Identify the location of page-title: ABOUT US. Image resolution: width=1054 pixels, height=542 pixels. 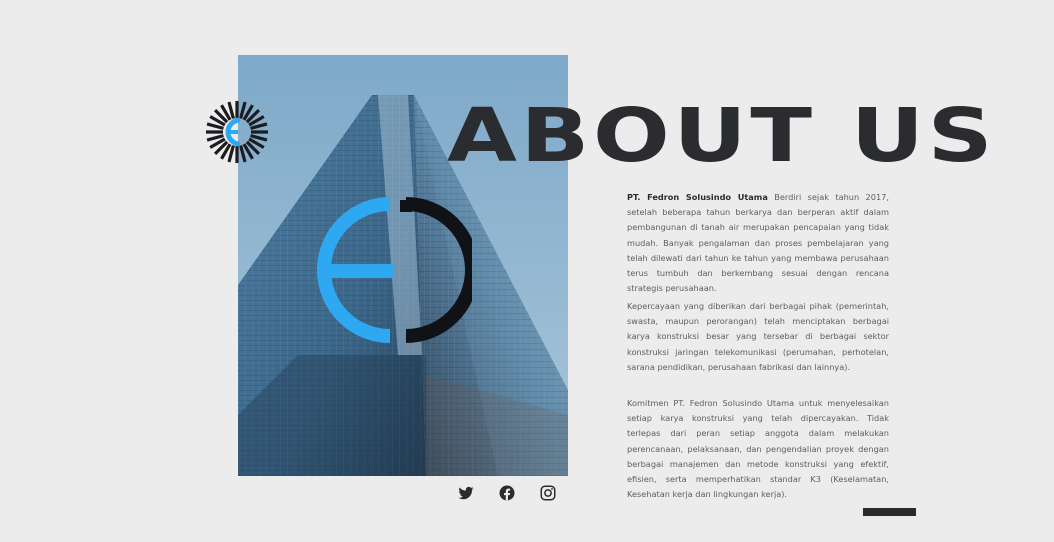
(722, 136).